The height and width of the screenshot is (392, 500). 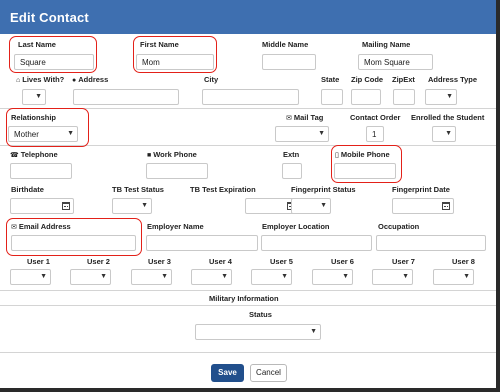 What do you see at coordinates (289, 118) in the screenshot?
I see `envelope-icon: ✉` at bounding box center [289, 118].